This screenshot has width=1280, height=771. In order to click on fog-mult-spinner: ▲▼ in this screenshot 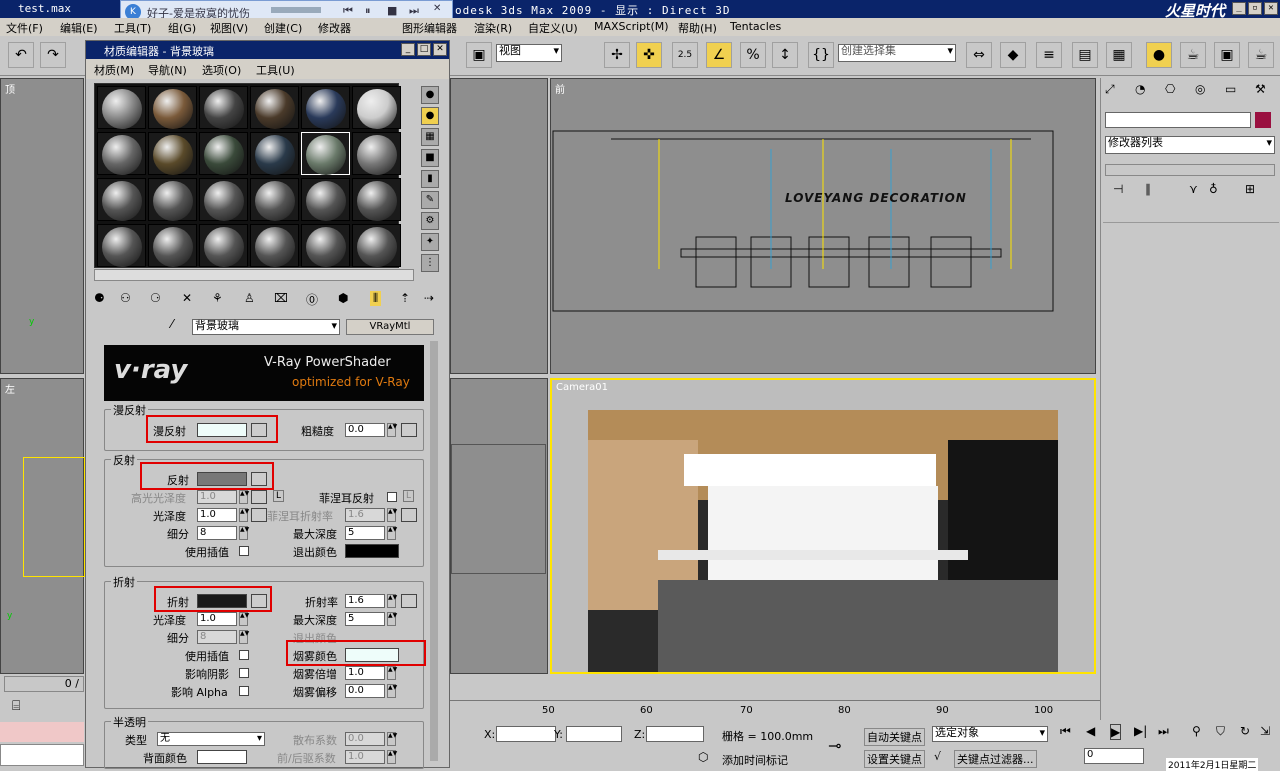, I will do `click(392, 673)`.